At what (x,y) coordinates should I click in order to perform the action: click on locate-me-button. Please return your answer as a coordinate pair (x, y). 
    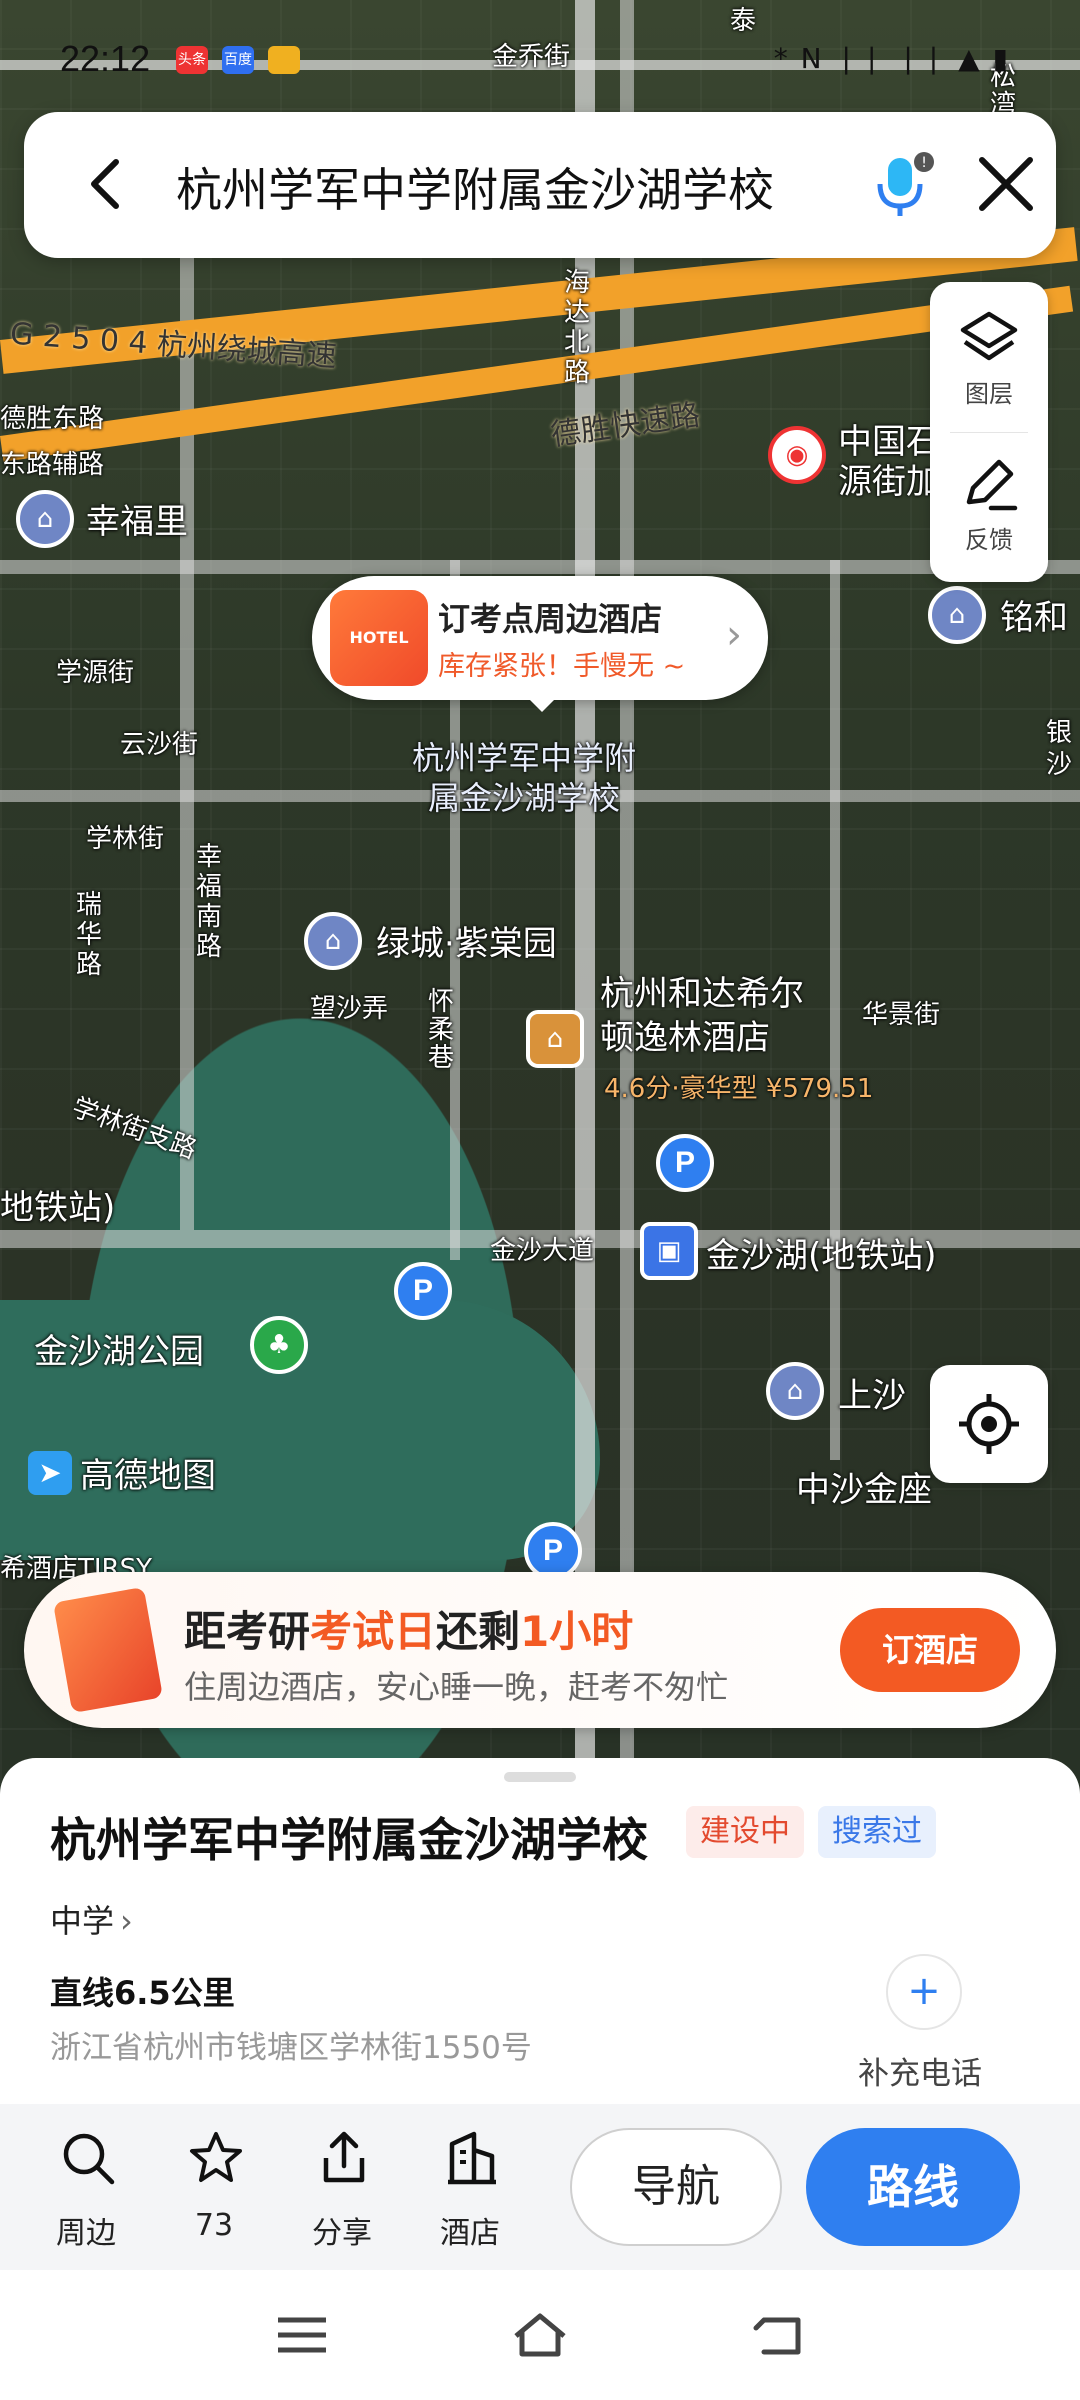
    Looking at the image, I should click on (989, 1424).